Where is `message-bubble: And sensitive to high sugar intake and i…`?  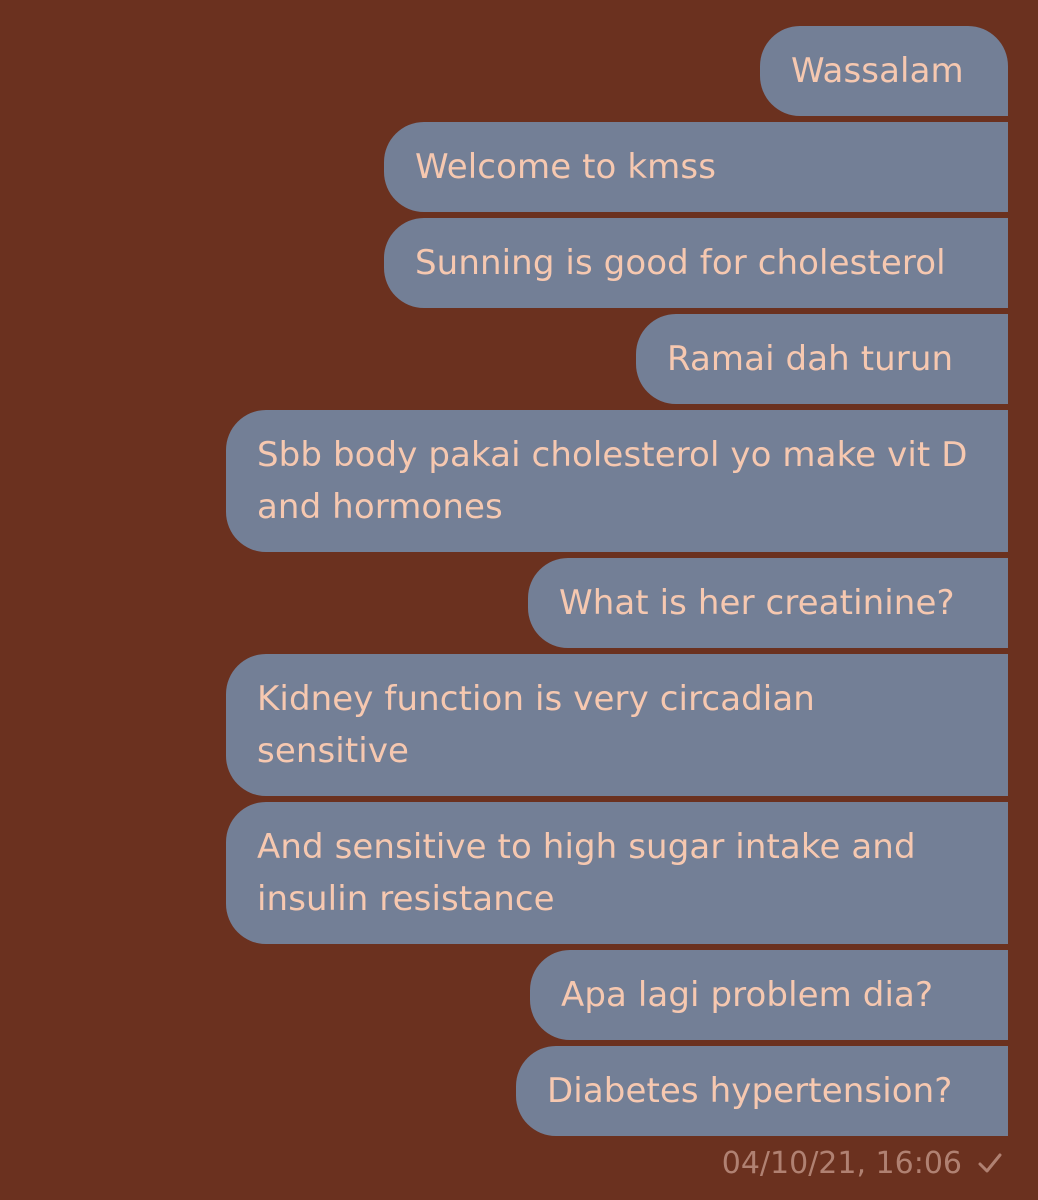 message-bubble: And sensitive to high sugar intake and i… is located at coordinates (617, 873).